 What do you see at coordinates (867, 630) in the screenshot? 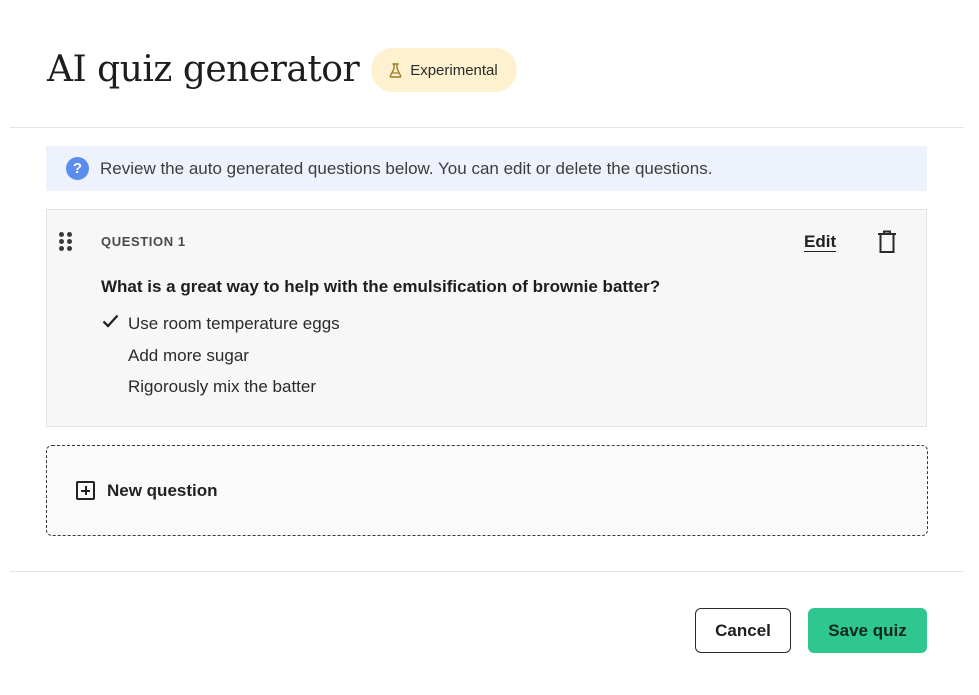
I see `save-quiz-button: Save quiz` at bounding box center [867, 630].